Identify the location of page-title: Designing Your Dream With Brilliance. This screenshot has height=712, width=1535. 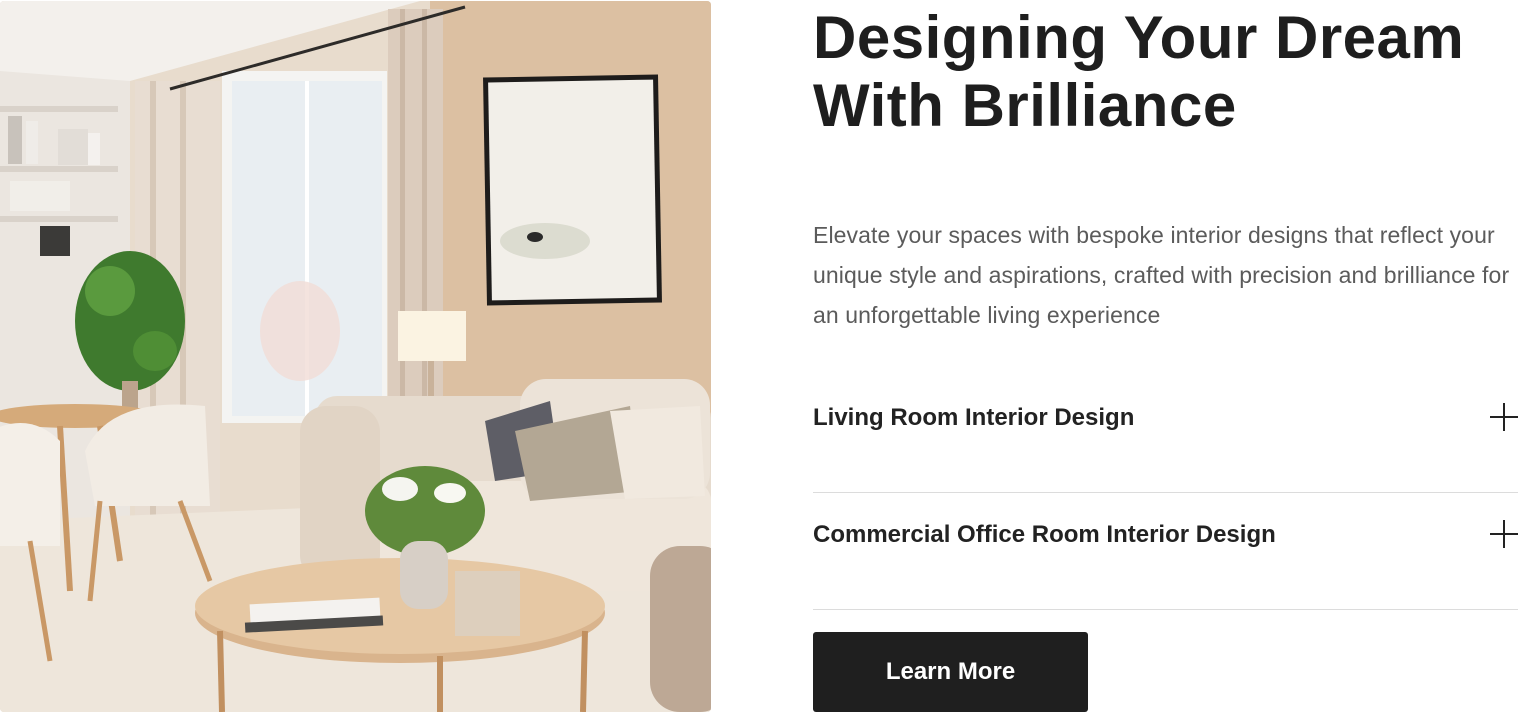
(1173, 72).